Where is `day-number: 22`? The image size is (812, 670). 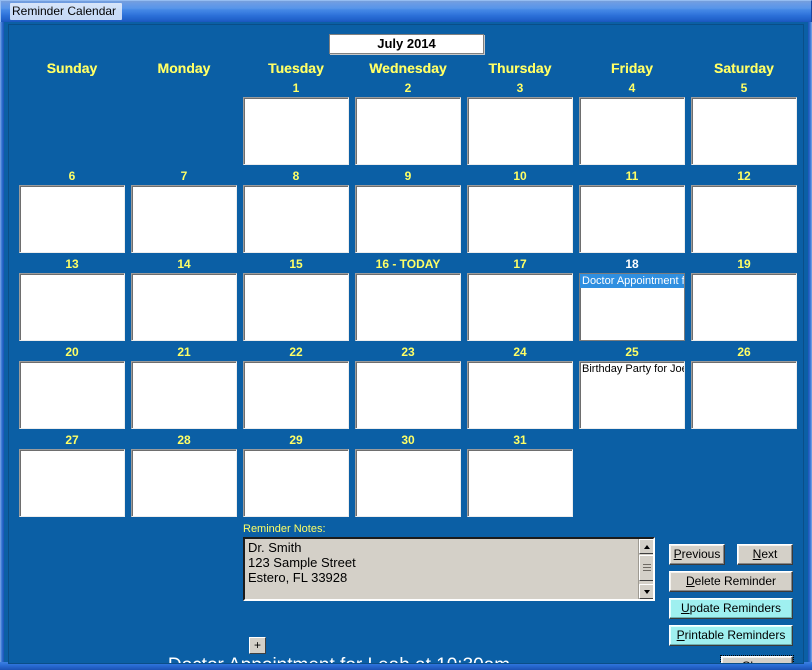
day-number: 22 is located at coordinates (296, 352).